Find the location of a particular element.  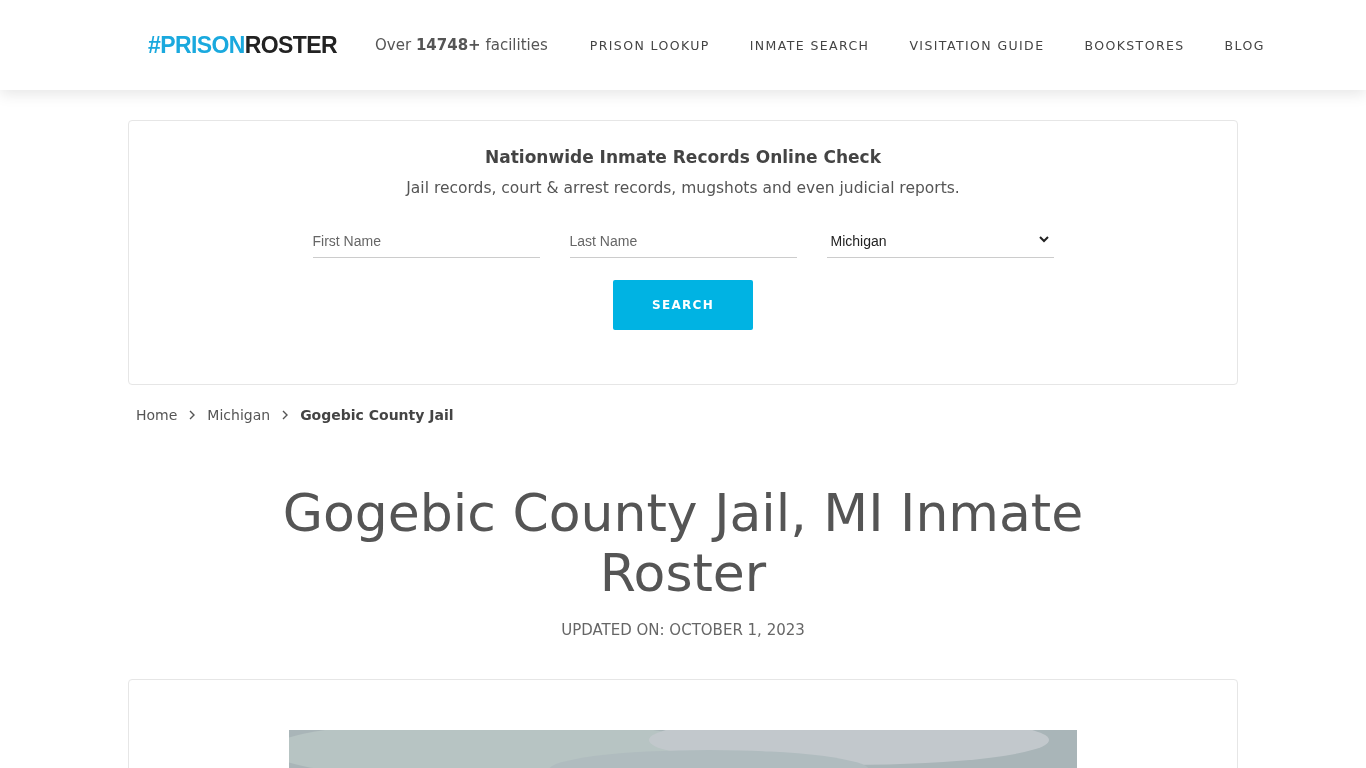

breadcrumb-current: Gogebic County Jail is located at coordinates (377, 415).